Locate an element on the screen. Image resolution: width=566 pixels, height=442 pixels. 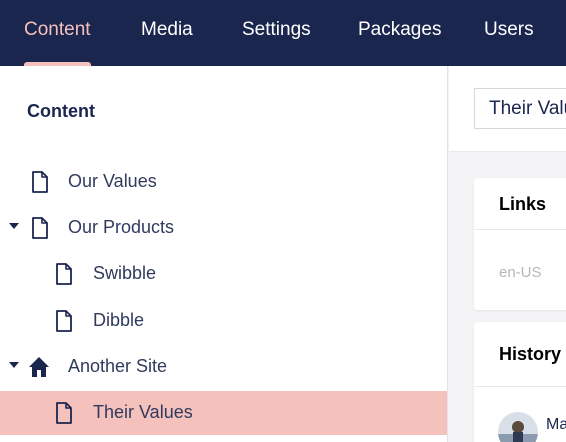
nav-item-settings: Settings is located at coordinates (276, 33).